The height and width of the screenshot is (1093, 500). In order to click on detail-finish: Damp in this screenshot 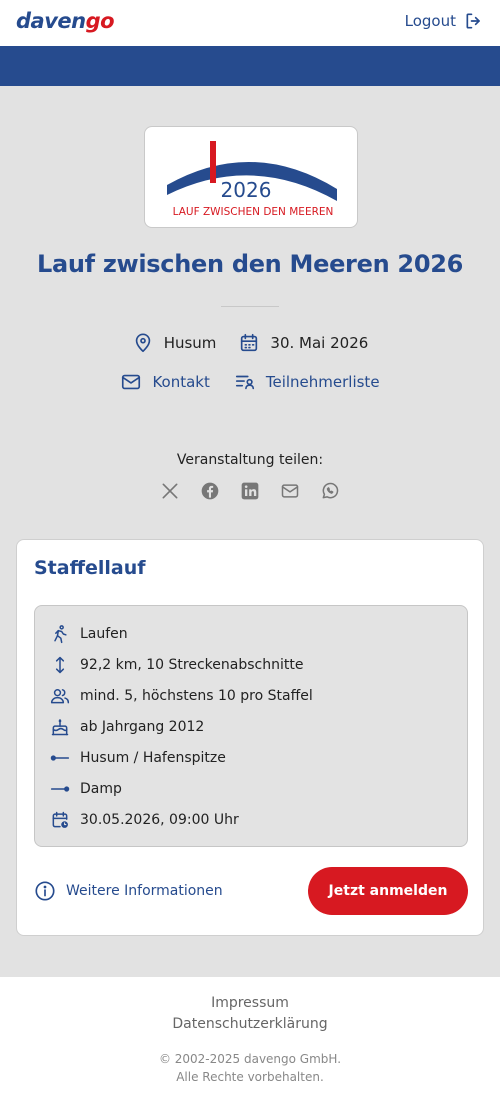, I will do `click(86, 789)`.